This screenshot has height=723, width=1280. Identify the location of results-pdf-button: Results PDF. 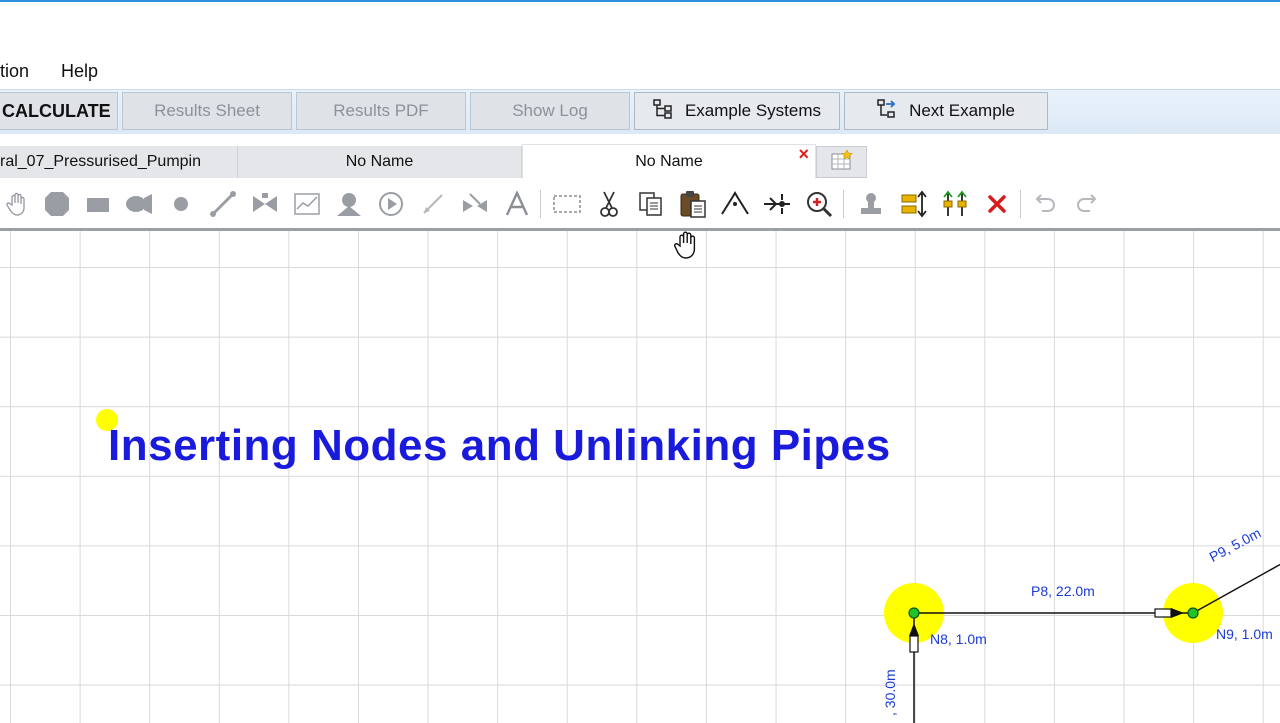
(381, 111).